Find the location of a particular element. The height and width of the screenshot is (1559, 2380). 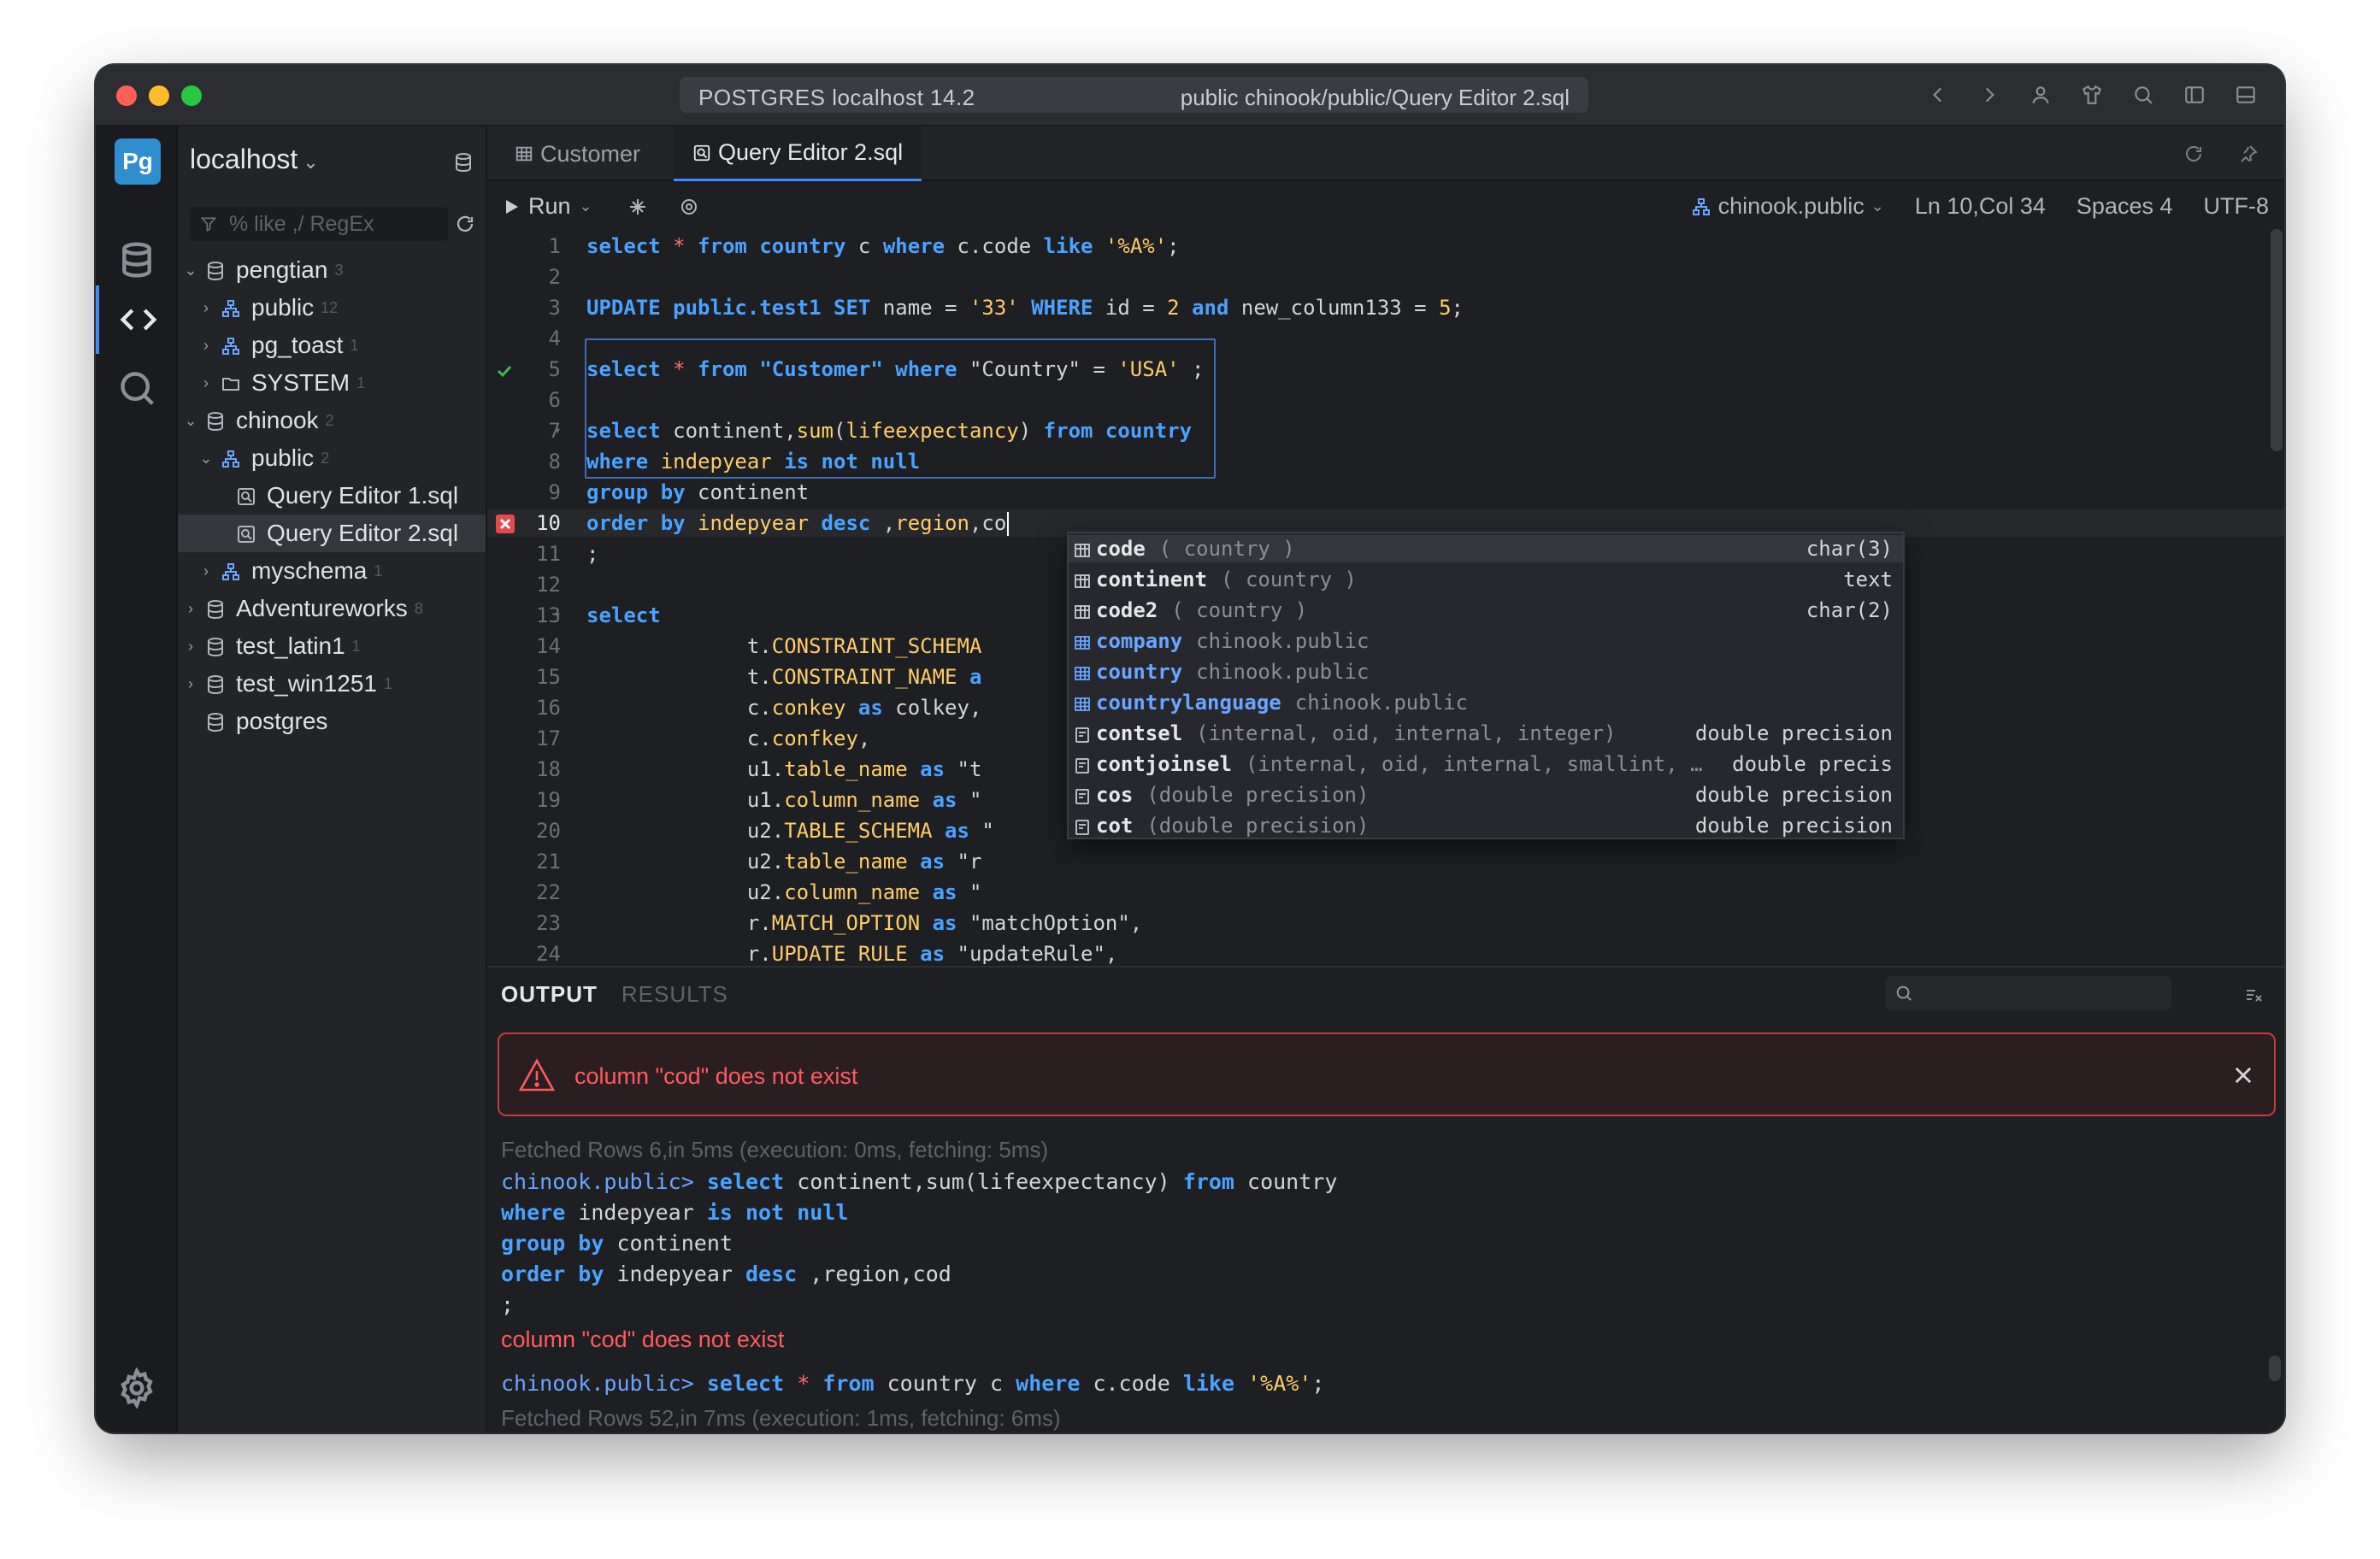

autocomplete-item: continent ( country ) text is located at coordinates (1486, 579).